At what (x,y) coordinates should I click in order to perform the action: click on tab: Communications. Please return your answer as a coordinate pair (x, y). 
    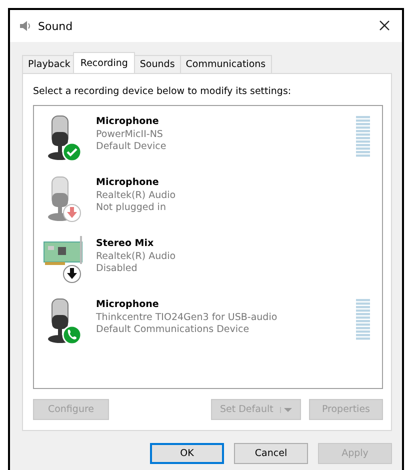
    Looking at the image, I should click on (226, 64).